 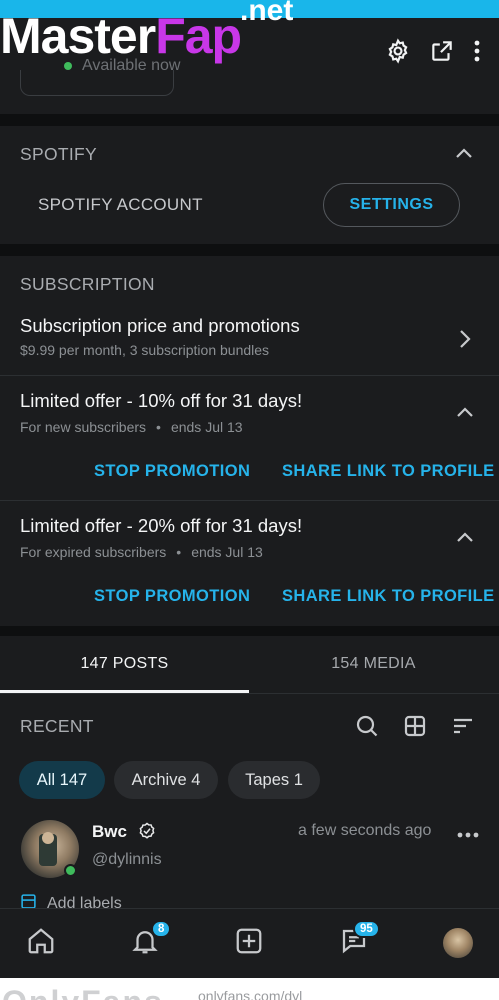 I want to click on spotify-section: SPOTIFY SPOTIFY ACCOUNT SETTINGS, so click(x=249, y=185).